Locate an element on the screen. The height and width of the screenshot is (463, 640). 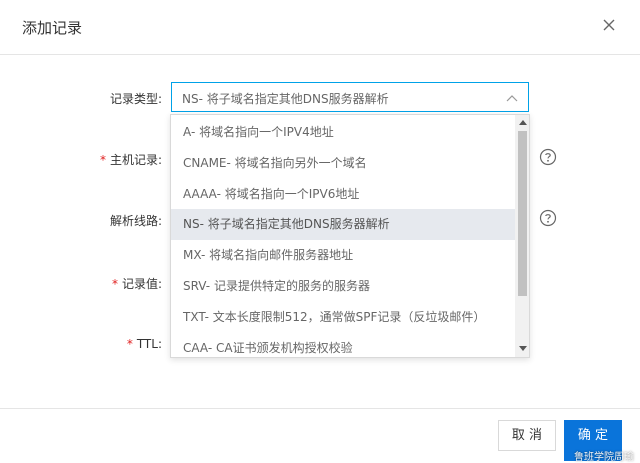
scroll-up-icon is located at coordinates (523, 122).